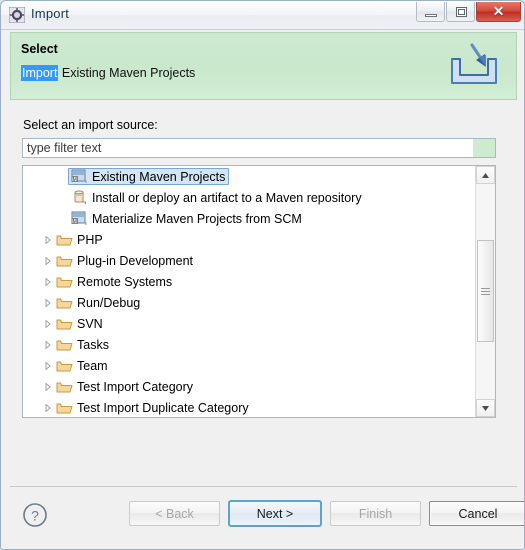 The height and width of the screenshot is (550, 525). Describe the element at coordinates (163, 407) in the screenshot. I see `tree-item-label: Test Import Duplicate Category` at that location.